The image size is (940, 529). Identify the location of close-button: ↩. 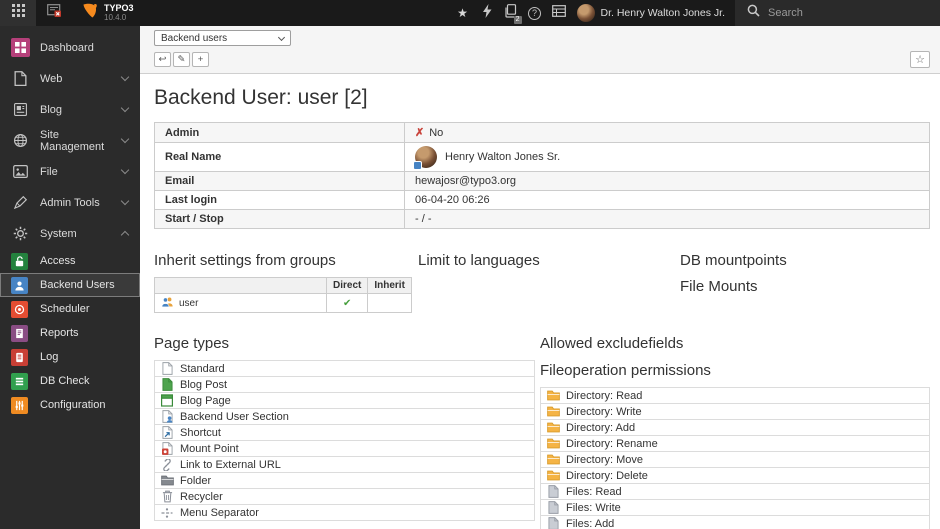
(162, 59).